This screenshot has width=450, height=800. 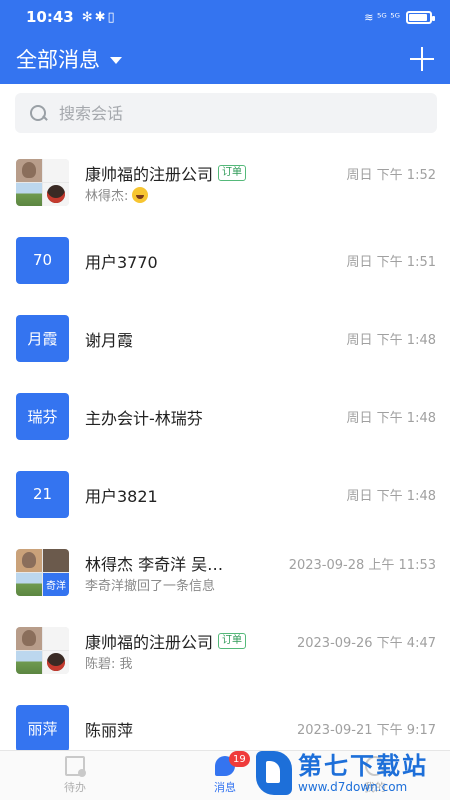 I want to click on tab-messages: 19 消息, so click(x=225, y=775).